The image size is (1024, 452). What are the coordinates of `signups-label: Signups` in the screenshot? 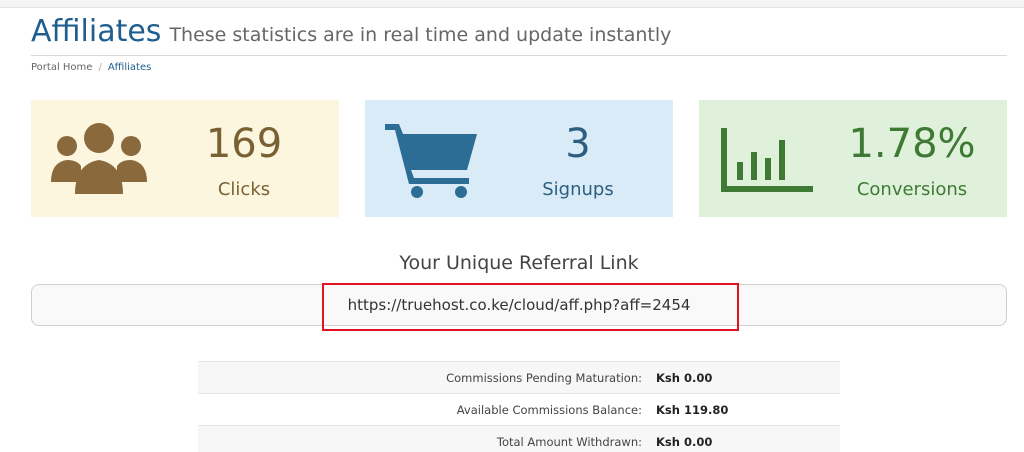 It's located at (578, 189).